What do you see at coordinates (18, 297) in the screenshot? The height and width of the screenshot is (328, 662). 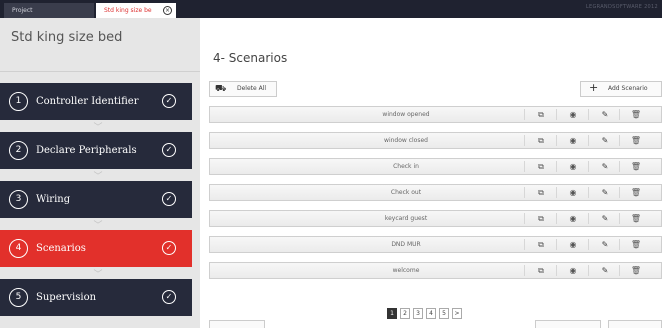 I see `step-number: 5` at bounding box center [18, 297].